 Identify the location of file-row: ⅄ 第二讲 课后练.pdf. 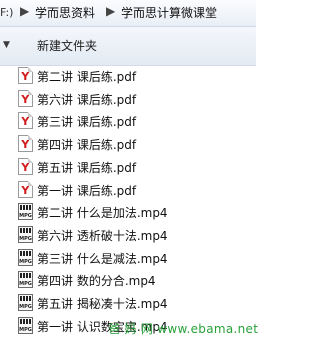
(128, 76).